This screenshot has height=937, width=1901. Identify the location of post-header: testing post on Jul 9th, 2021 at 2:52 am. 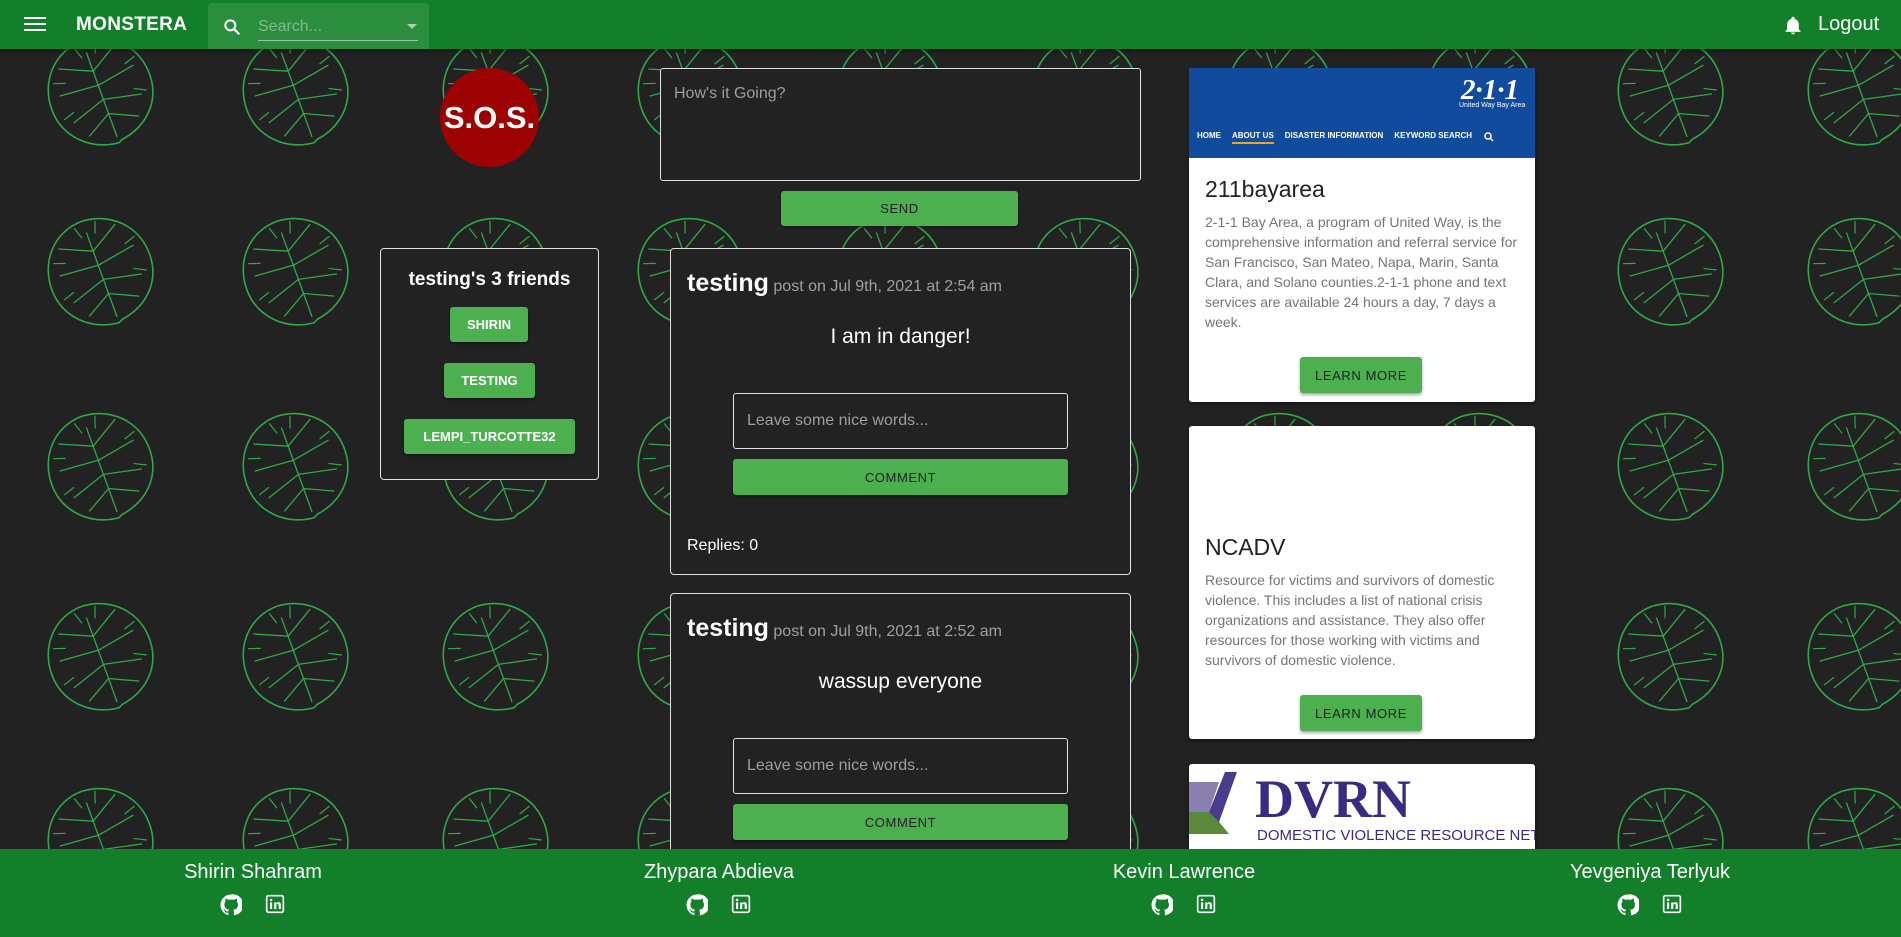
(844, 628).